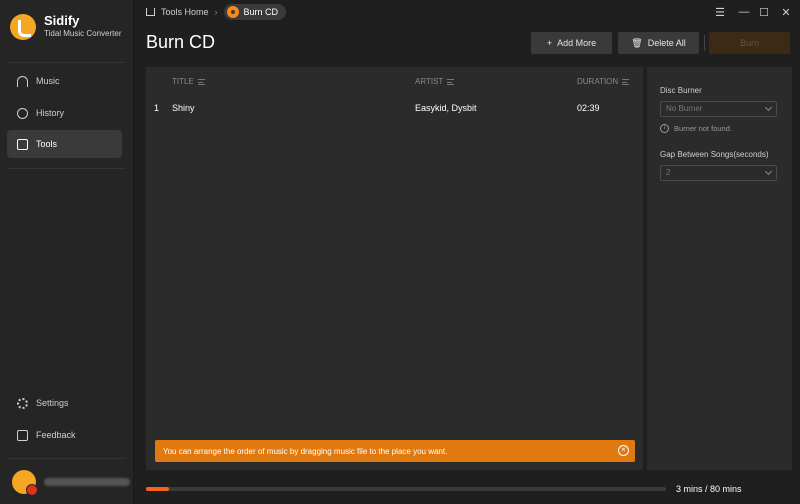 The width and height of the screenshot is (800, 504). Describe the element at coordinates (87, 482) in the screenshot. I see `user-name` at that location.